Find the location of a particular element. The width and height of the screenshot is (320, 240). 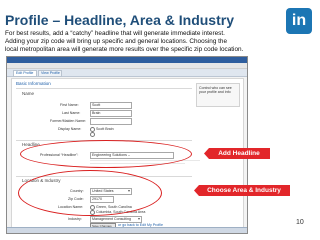

last-name-label: Last Name: is located at coordinates (71, 113).